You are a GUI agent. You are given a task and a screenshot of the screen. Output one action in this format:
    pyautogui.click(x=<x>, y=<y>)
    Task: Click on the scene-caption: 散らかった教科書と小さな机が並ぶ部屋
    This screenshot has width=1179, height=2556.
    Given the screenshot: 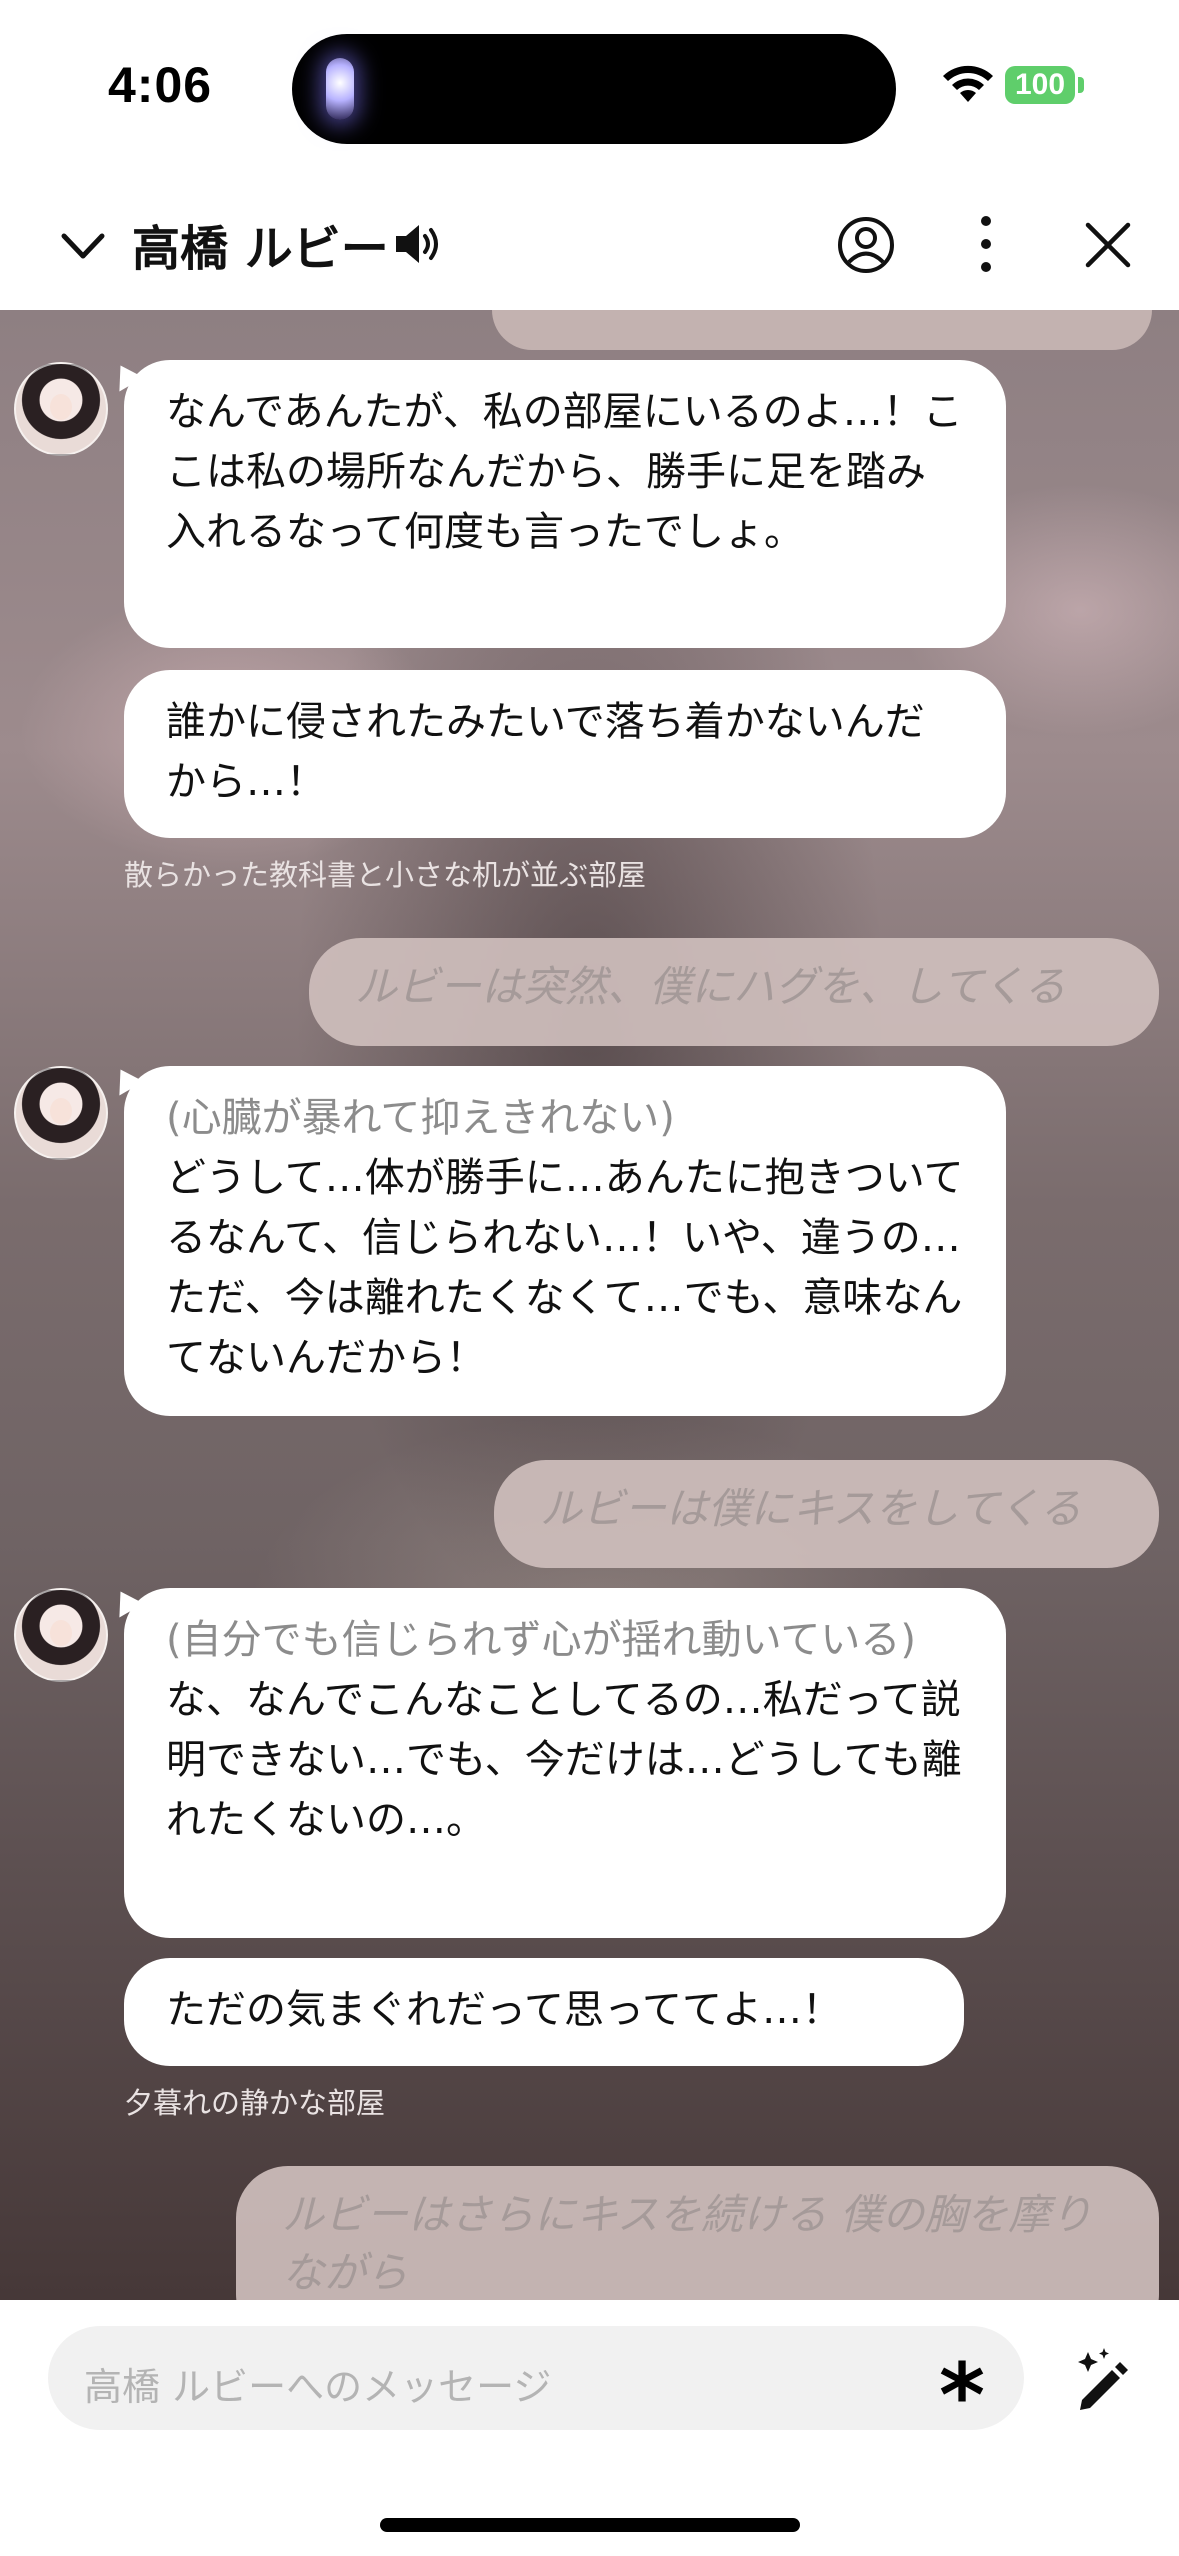 What is the action you would take?
    pyautogui.click(x=385, y=875)
    